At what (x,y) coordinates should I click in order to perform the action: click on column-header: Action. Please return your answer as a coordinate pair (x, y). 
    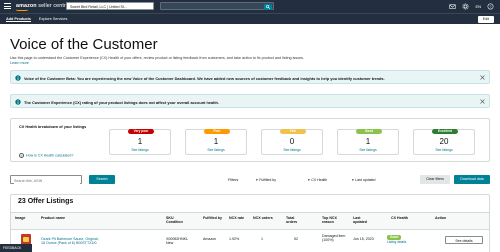
    Looking at the image, I should click on (441, 218).